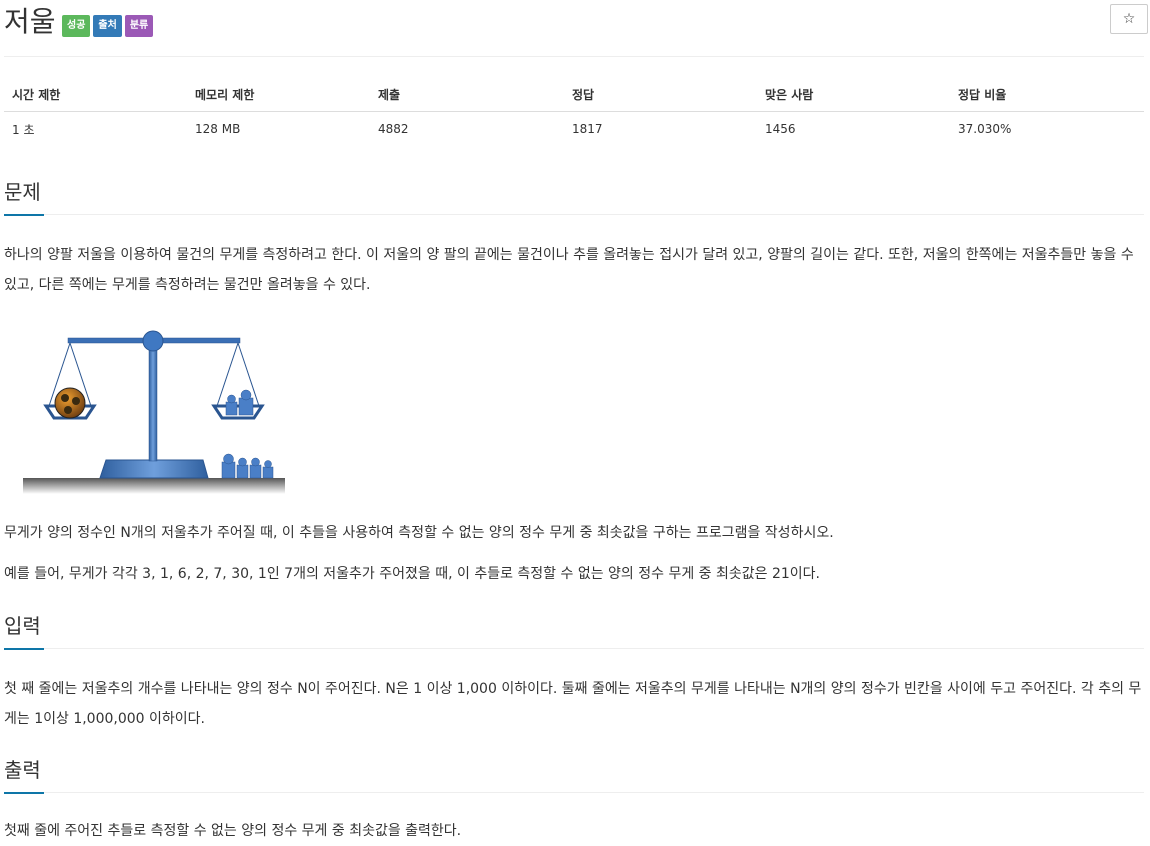 The width and height of the screenshot is (1150, 846). Describe the element at coordinates (985, 129) in the screenshot. I see `td-accept-ratio: 37.030%` at that location.